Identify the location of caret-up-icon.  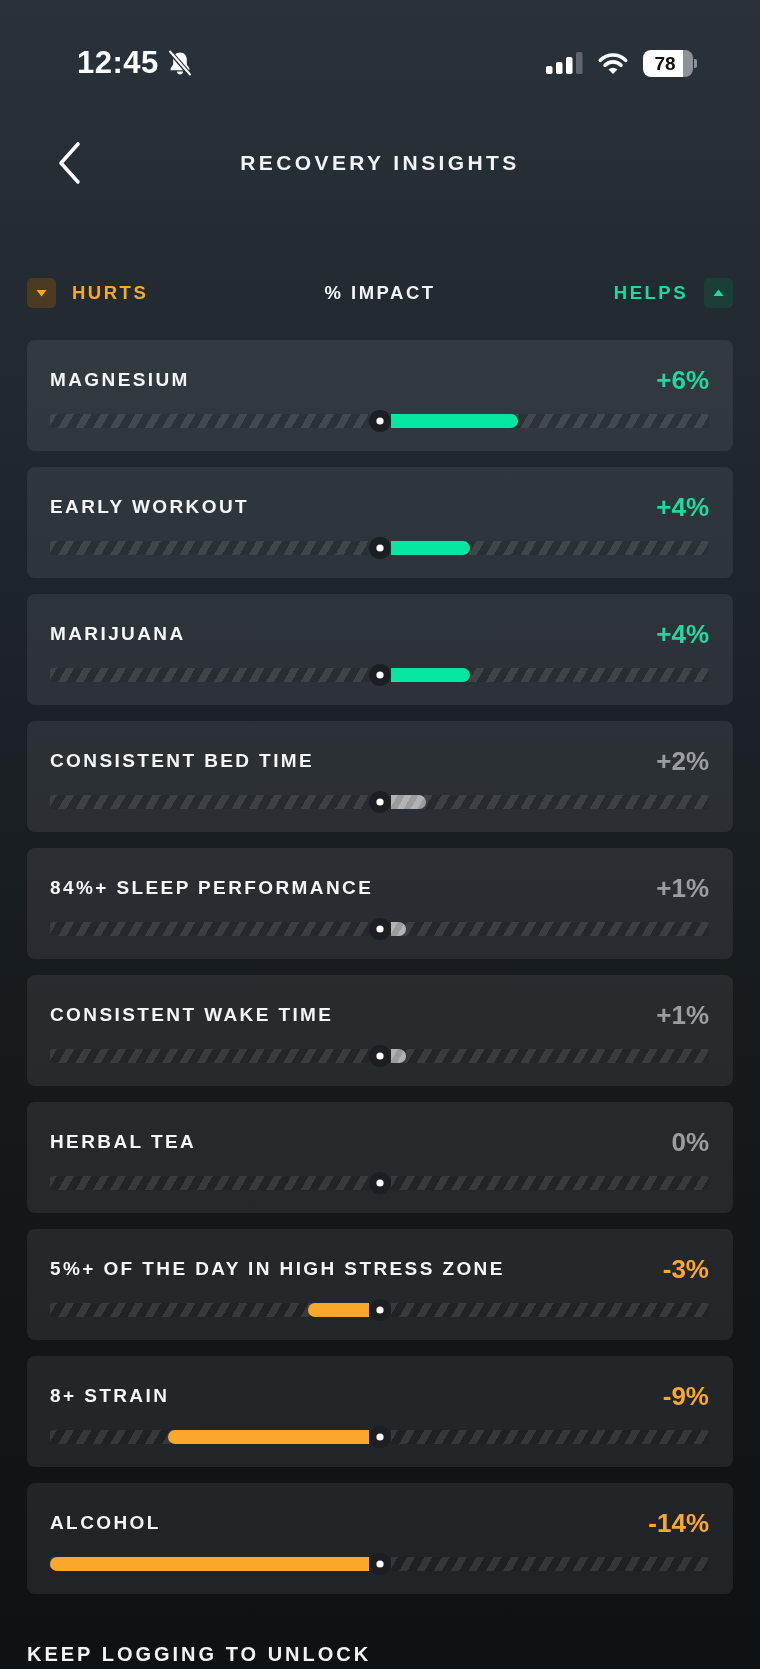
(718, 293).